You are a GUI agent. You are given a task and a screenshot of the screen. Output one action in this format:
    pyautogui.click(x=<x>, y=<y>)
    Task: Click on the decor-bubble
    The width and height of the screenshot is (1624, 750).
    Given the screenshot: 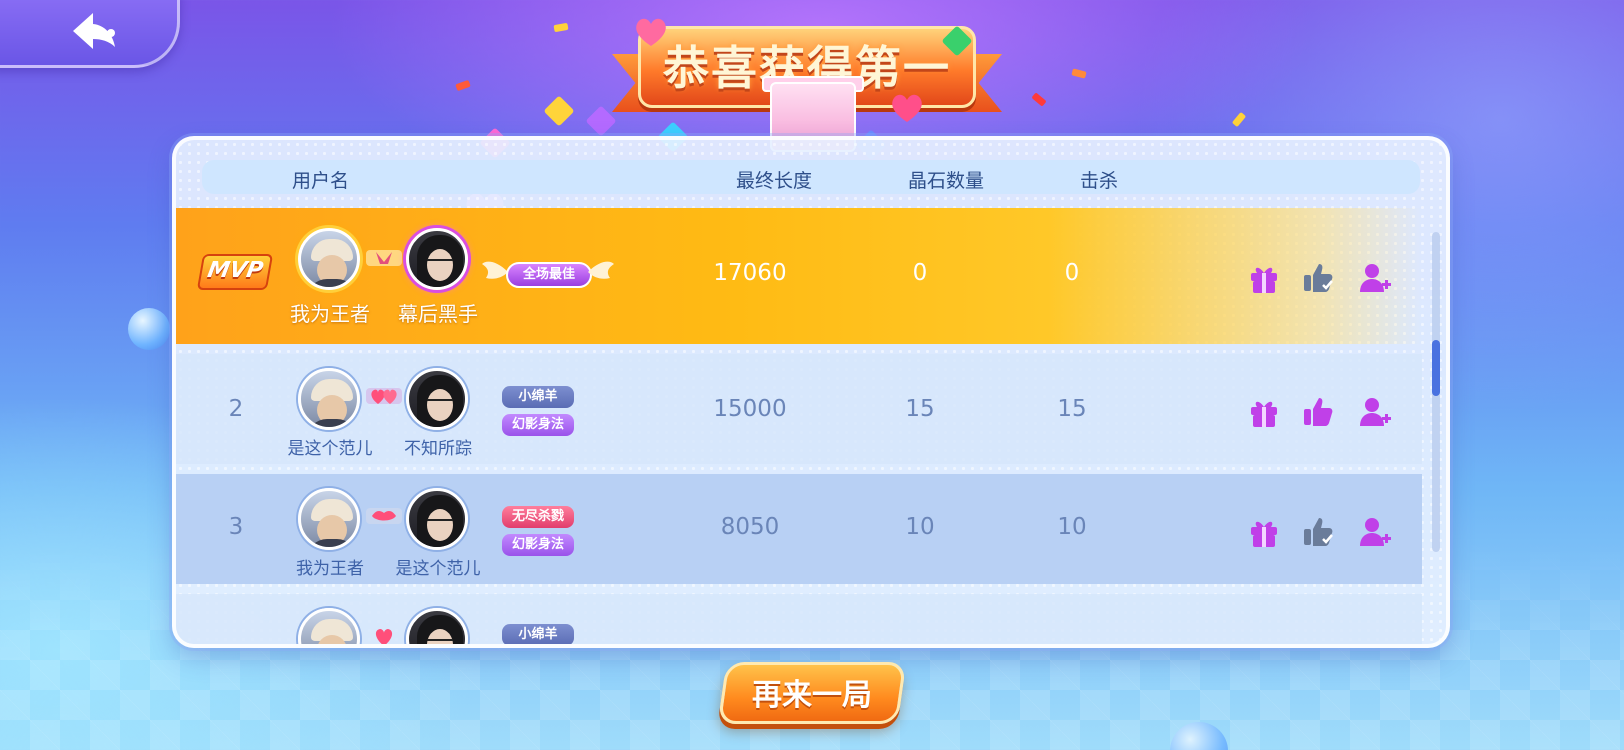 What is the action you would take?
    pyautogui.click(x=149, y=329)
    